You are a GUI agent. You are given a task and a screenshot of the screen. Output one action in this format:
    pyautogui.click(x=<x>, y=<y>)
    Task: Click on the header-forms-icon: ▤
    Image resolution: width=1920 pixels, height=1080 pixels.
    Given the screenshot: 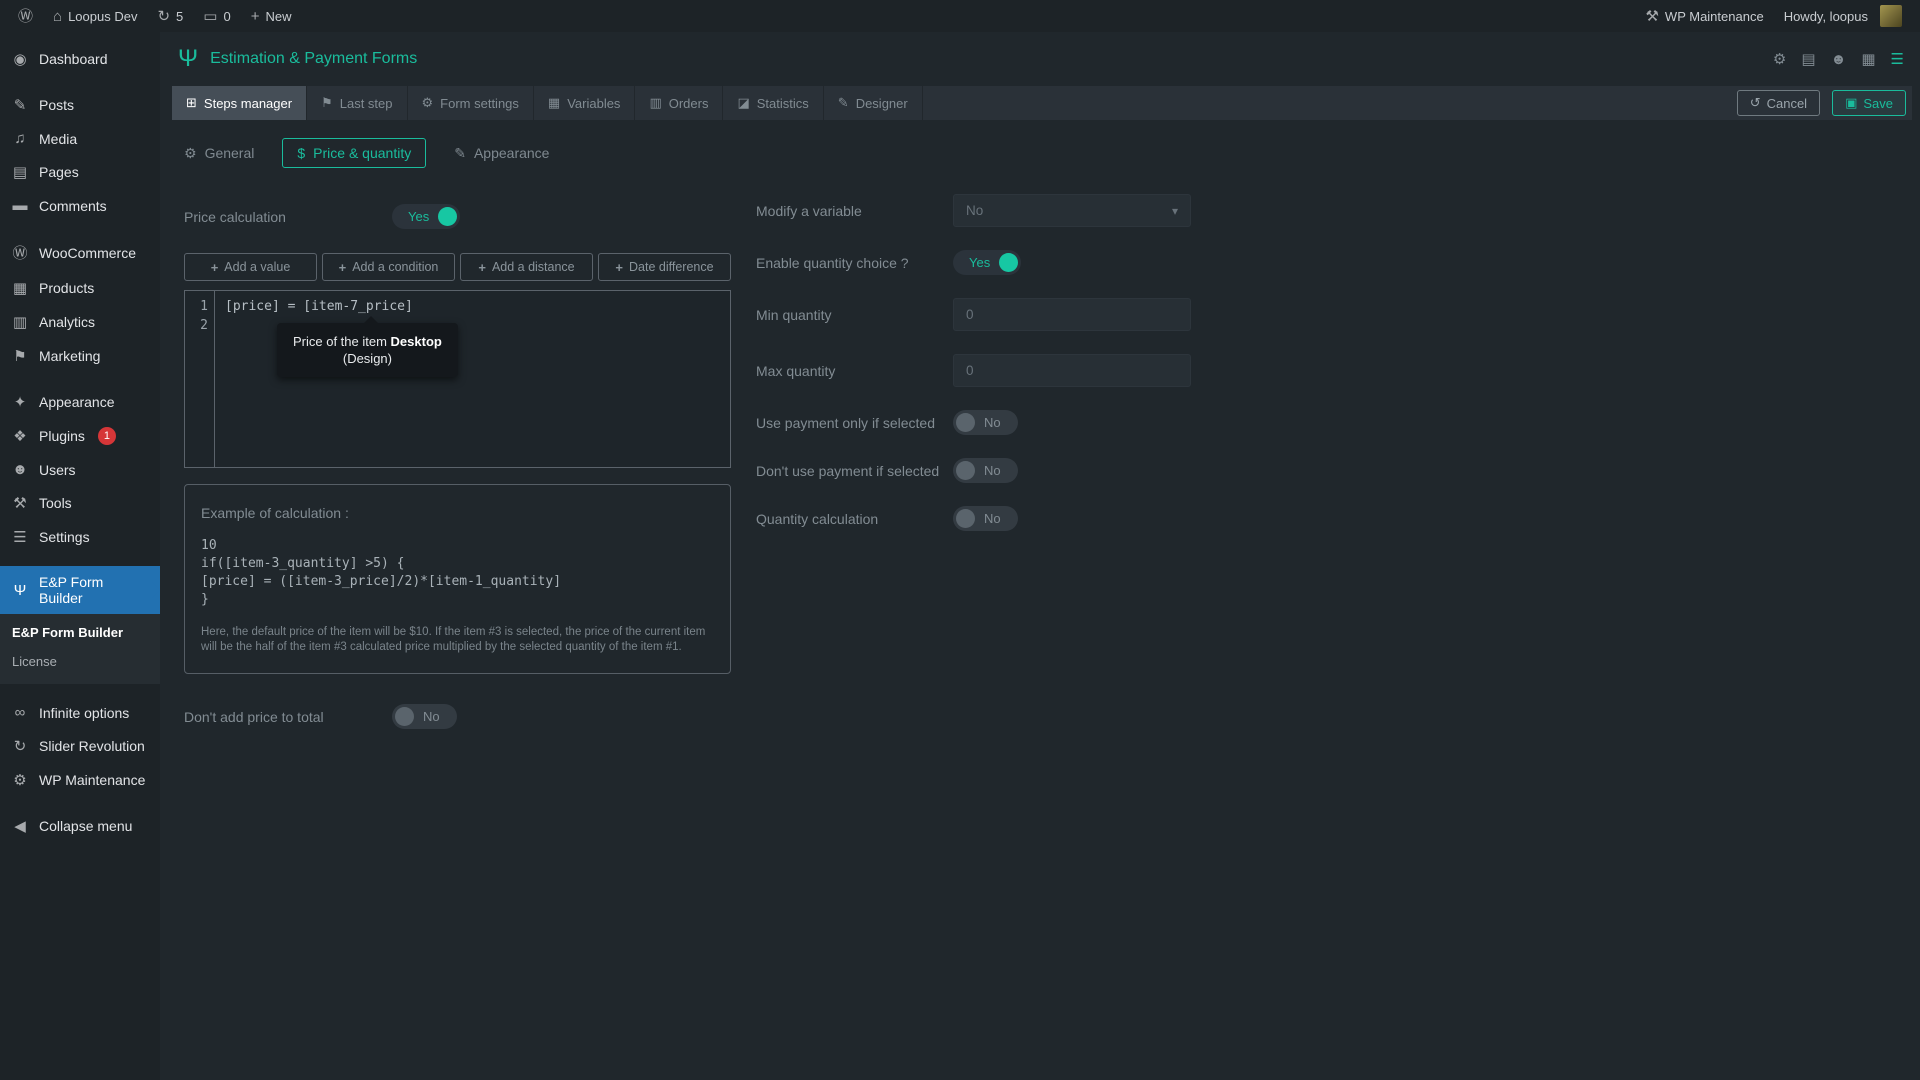 What is the action you would take?
    pyautogui.click(x=1808, y=59)
    